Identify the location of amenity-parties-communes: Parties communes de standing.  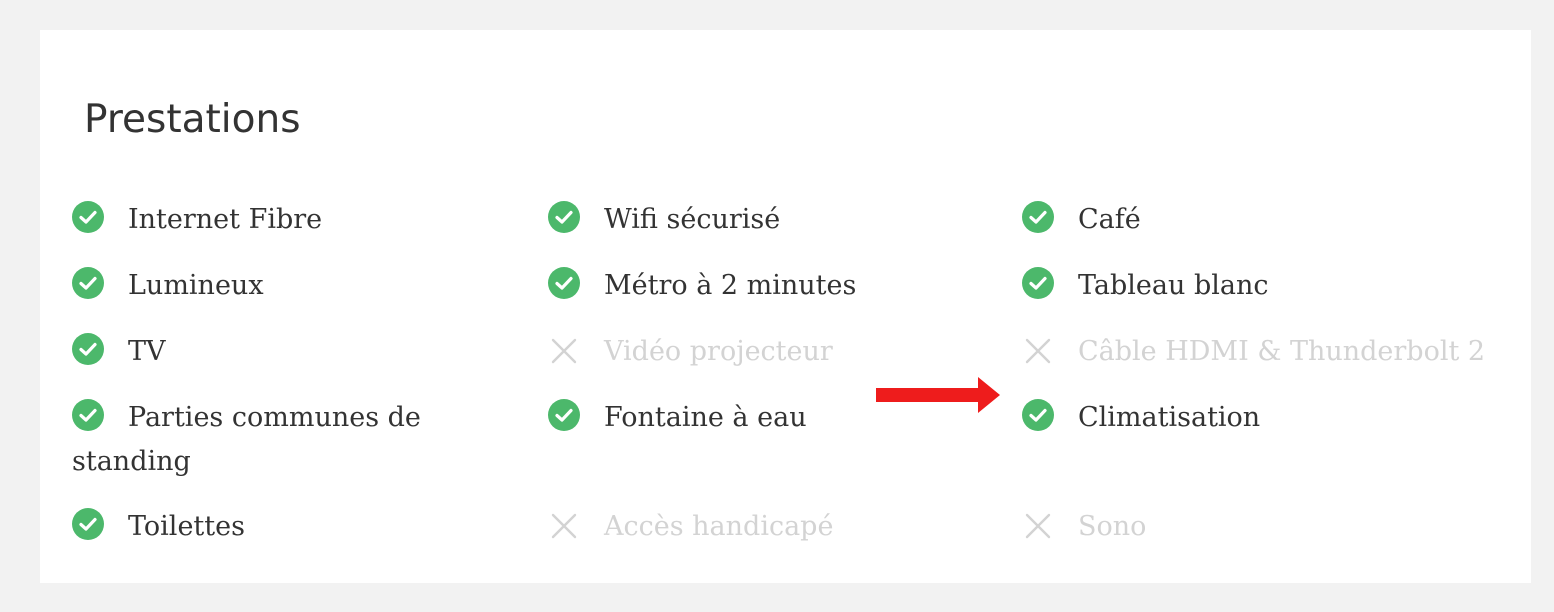
(262, 440).